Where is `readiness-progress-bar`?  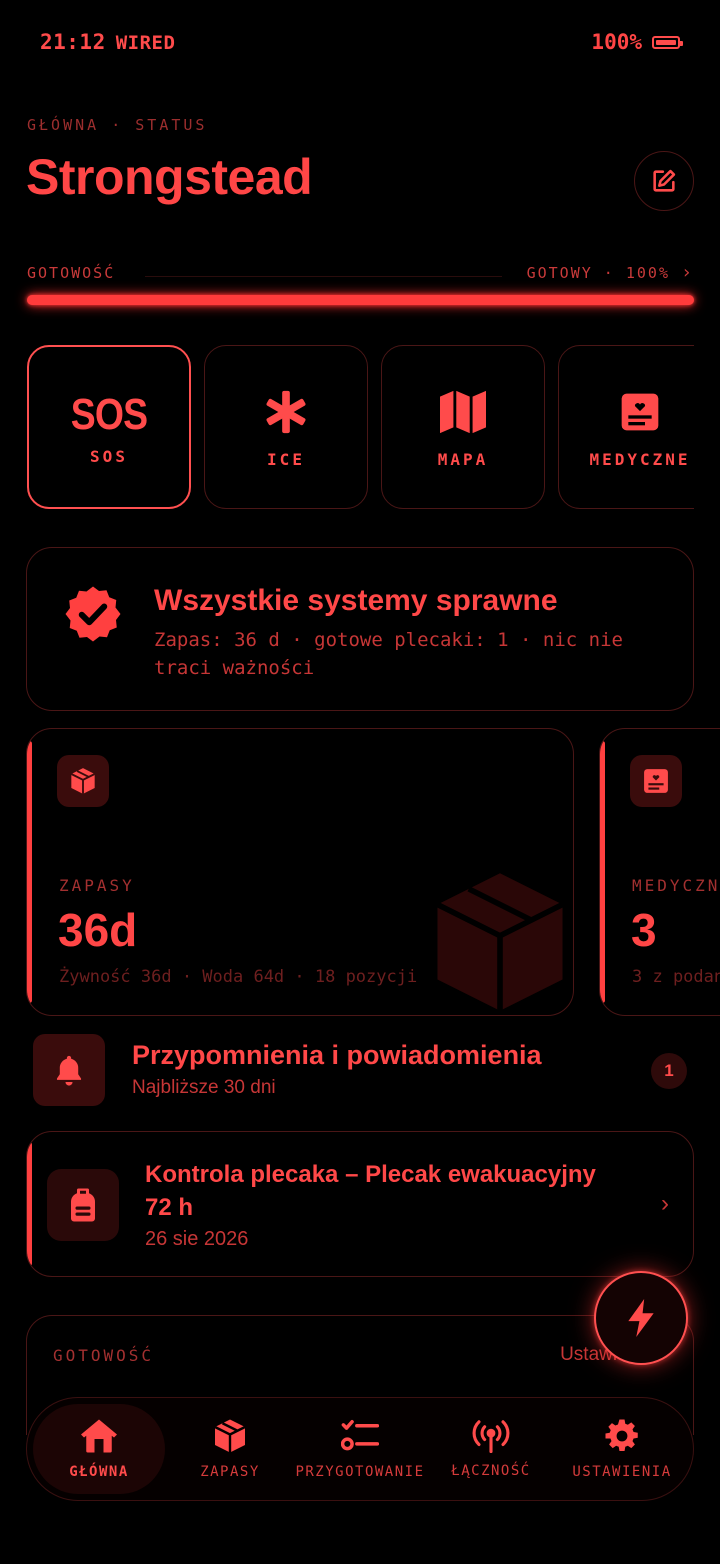 readiness-progress-bar is located at coordinates (360, 300).